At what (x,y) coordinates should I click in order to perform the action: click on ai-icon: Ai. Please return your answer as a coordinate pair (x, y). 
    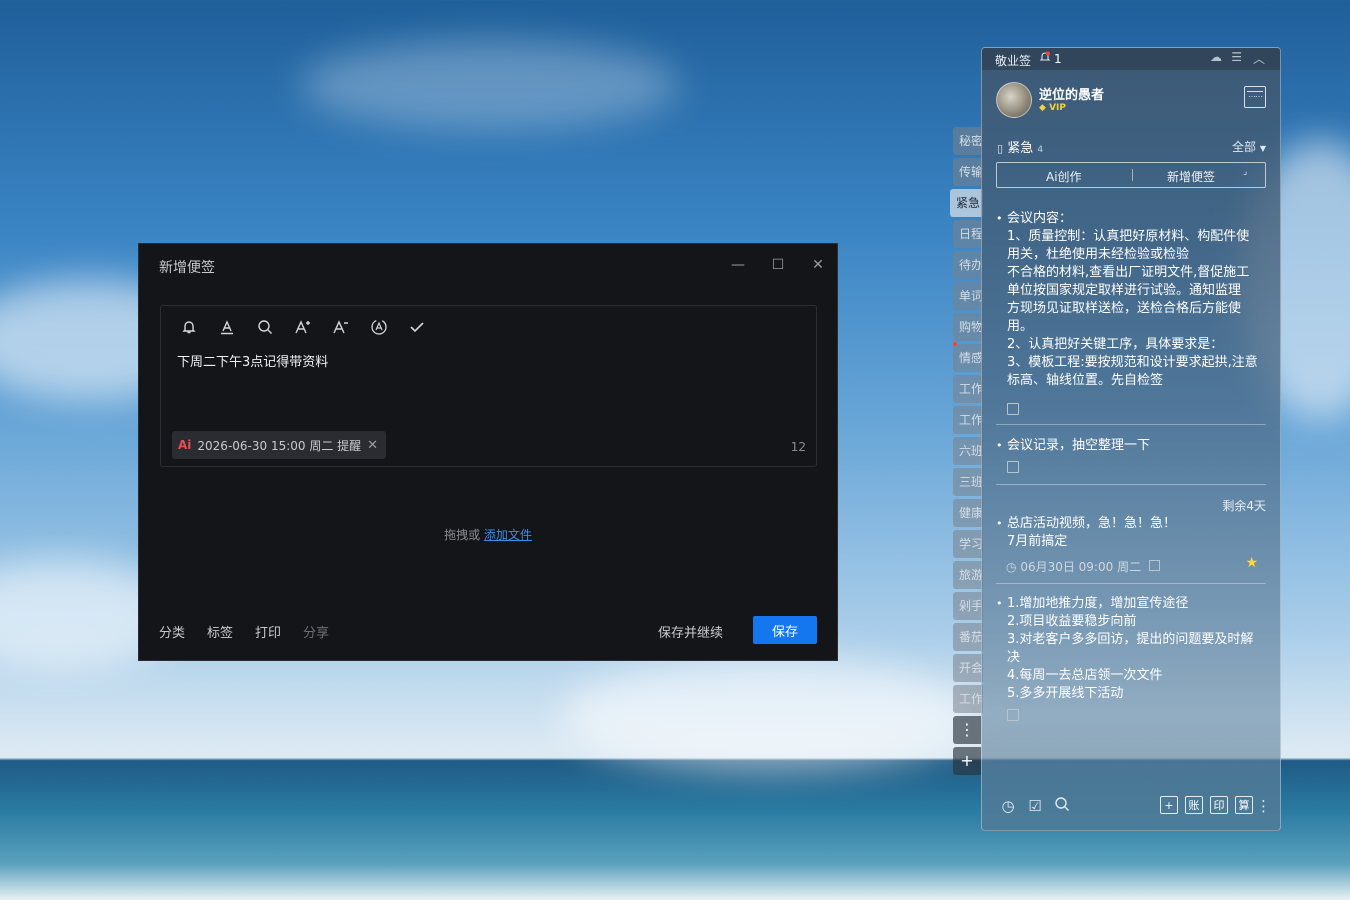
    Looking at the image, I should click on (185, 445).